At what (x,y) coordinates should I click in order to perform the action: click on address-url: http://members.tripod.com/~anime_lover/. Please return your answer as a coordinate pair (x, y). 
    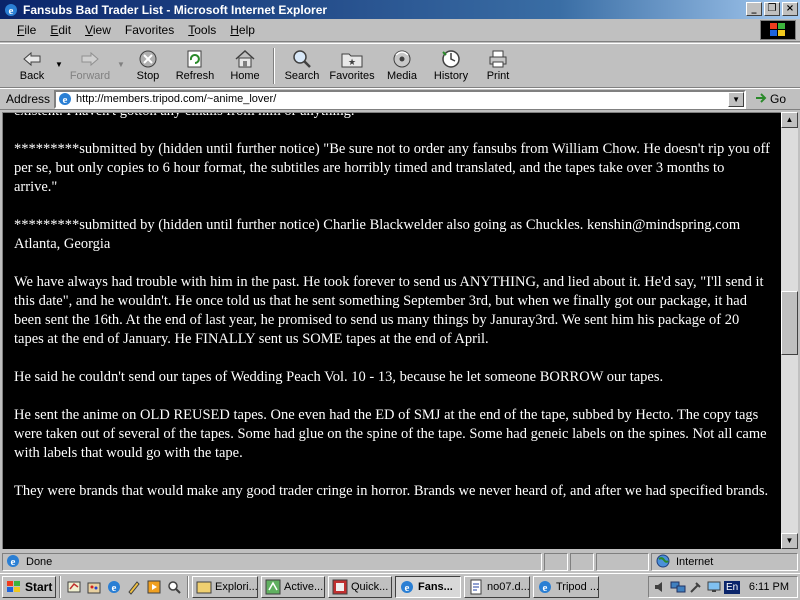
    Looking at the image, I should click on (176, 99).